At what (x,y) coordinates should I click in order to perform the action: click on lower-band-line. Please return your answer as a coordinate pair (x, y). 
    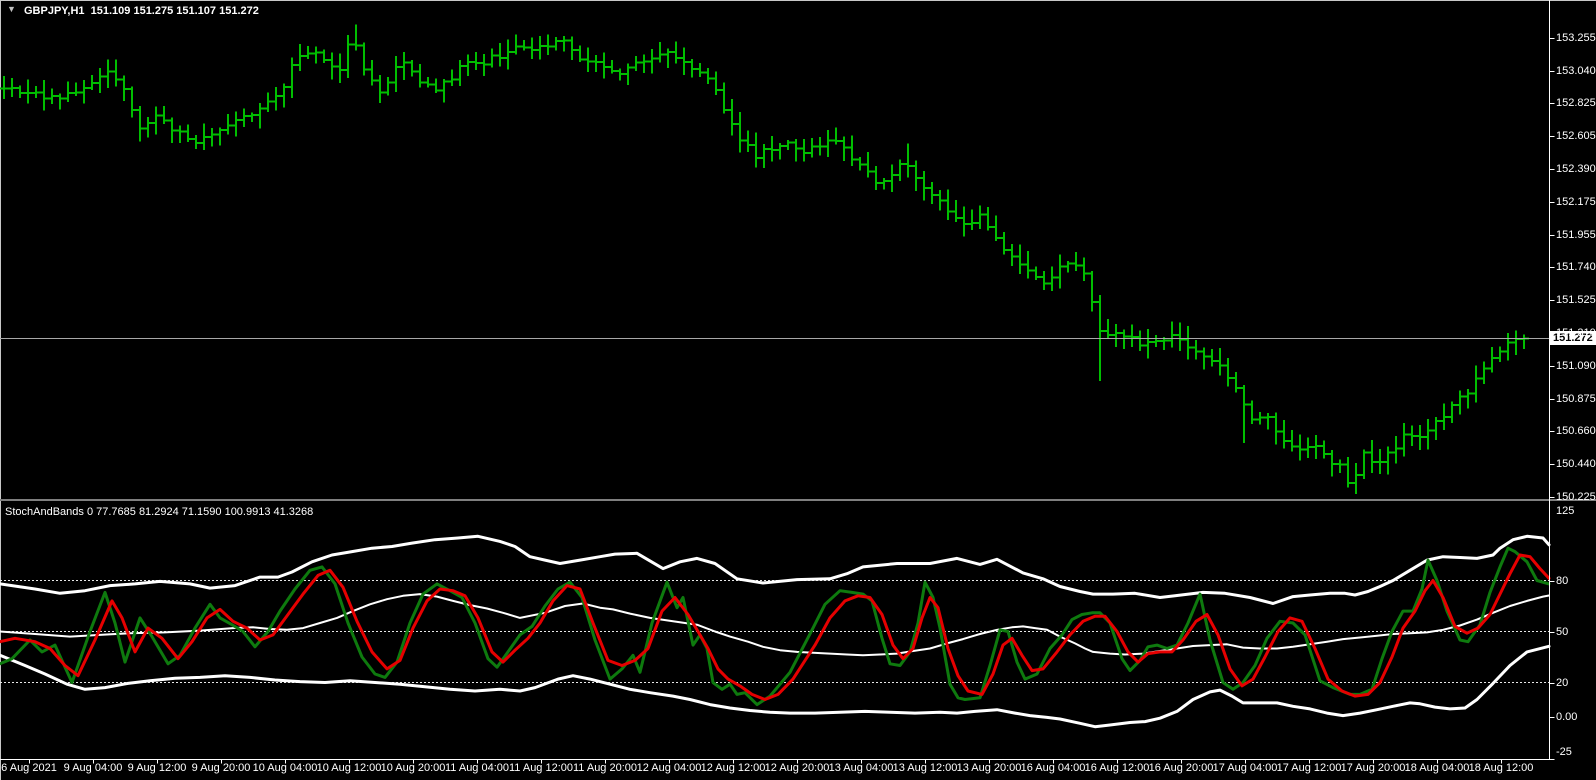
    Looking at the image, I should click on (775, 686).